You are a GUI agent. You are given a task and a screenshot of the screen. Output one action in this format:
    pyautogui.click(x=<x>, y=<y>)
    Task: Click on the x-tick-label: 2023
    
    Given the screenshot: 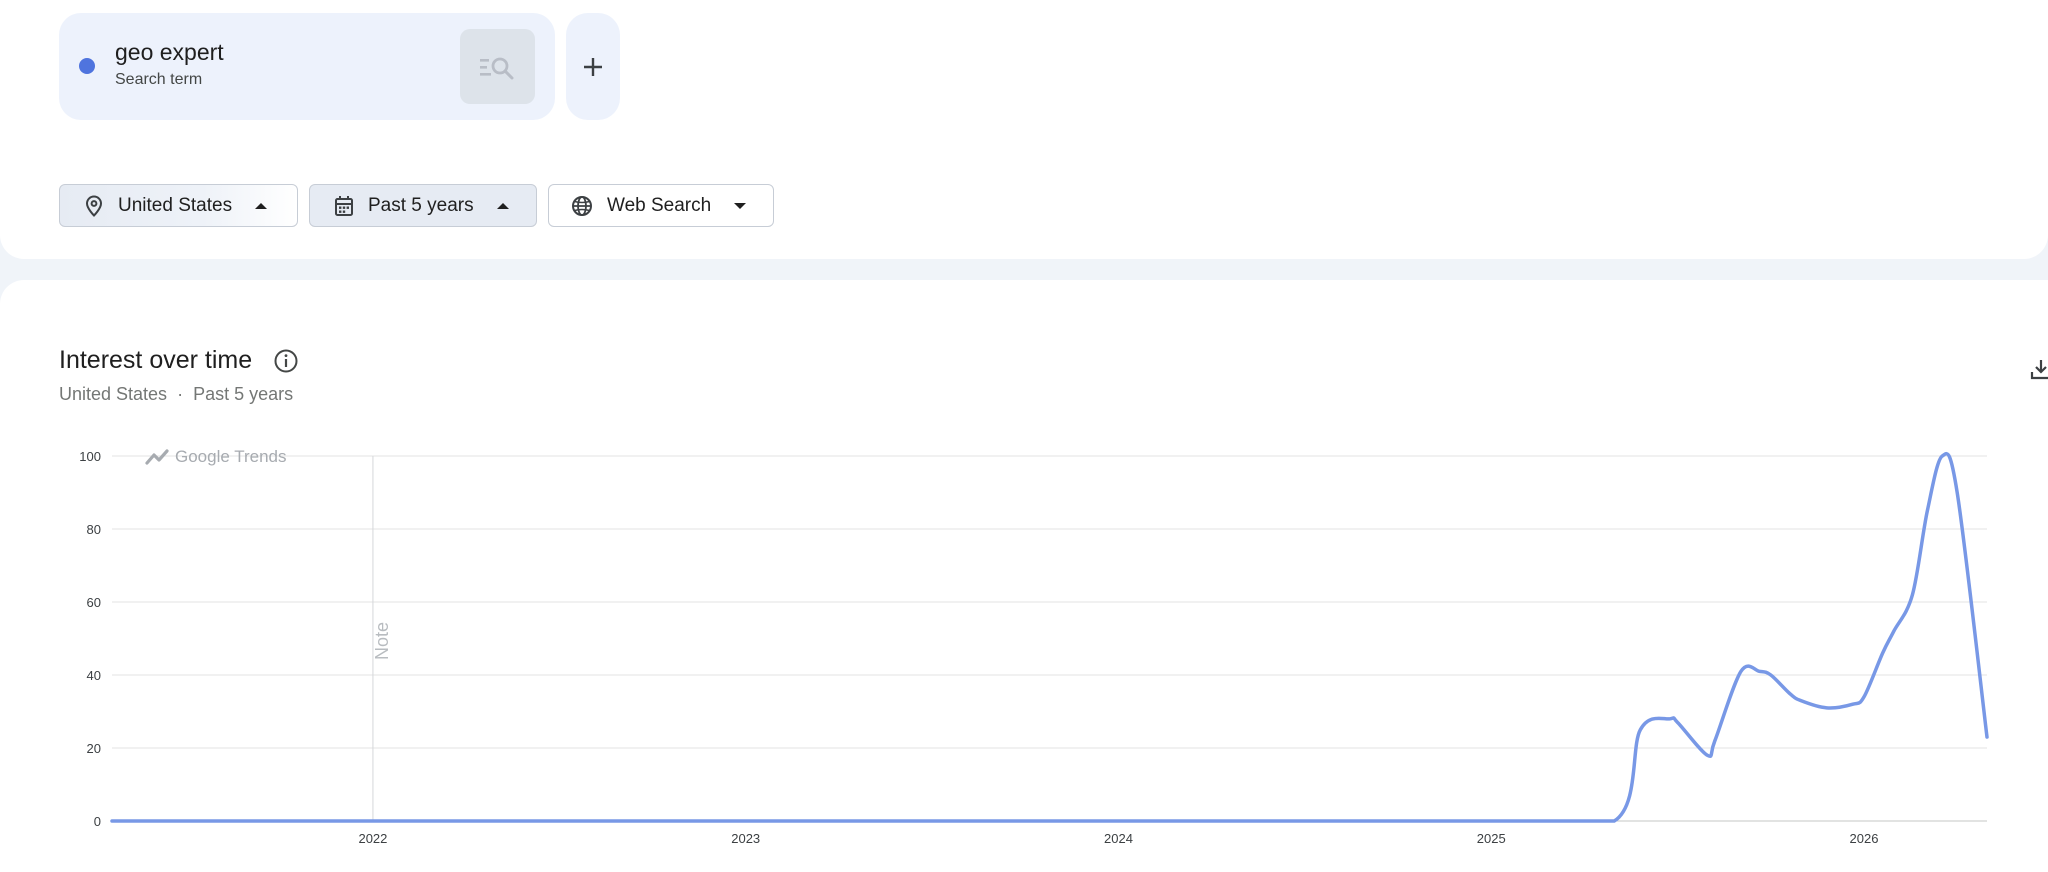 What is the action you would take?
    pyautogui.click(x=745, y=838)
    